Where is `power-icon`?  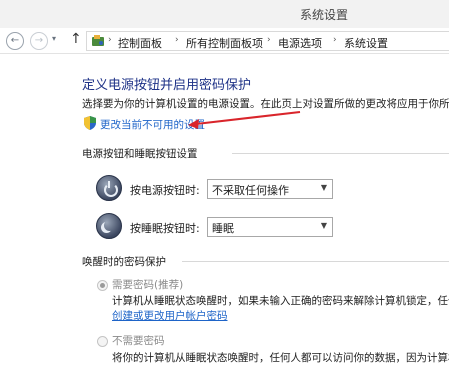 power-icon is located at coordinates (109, 188).